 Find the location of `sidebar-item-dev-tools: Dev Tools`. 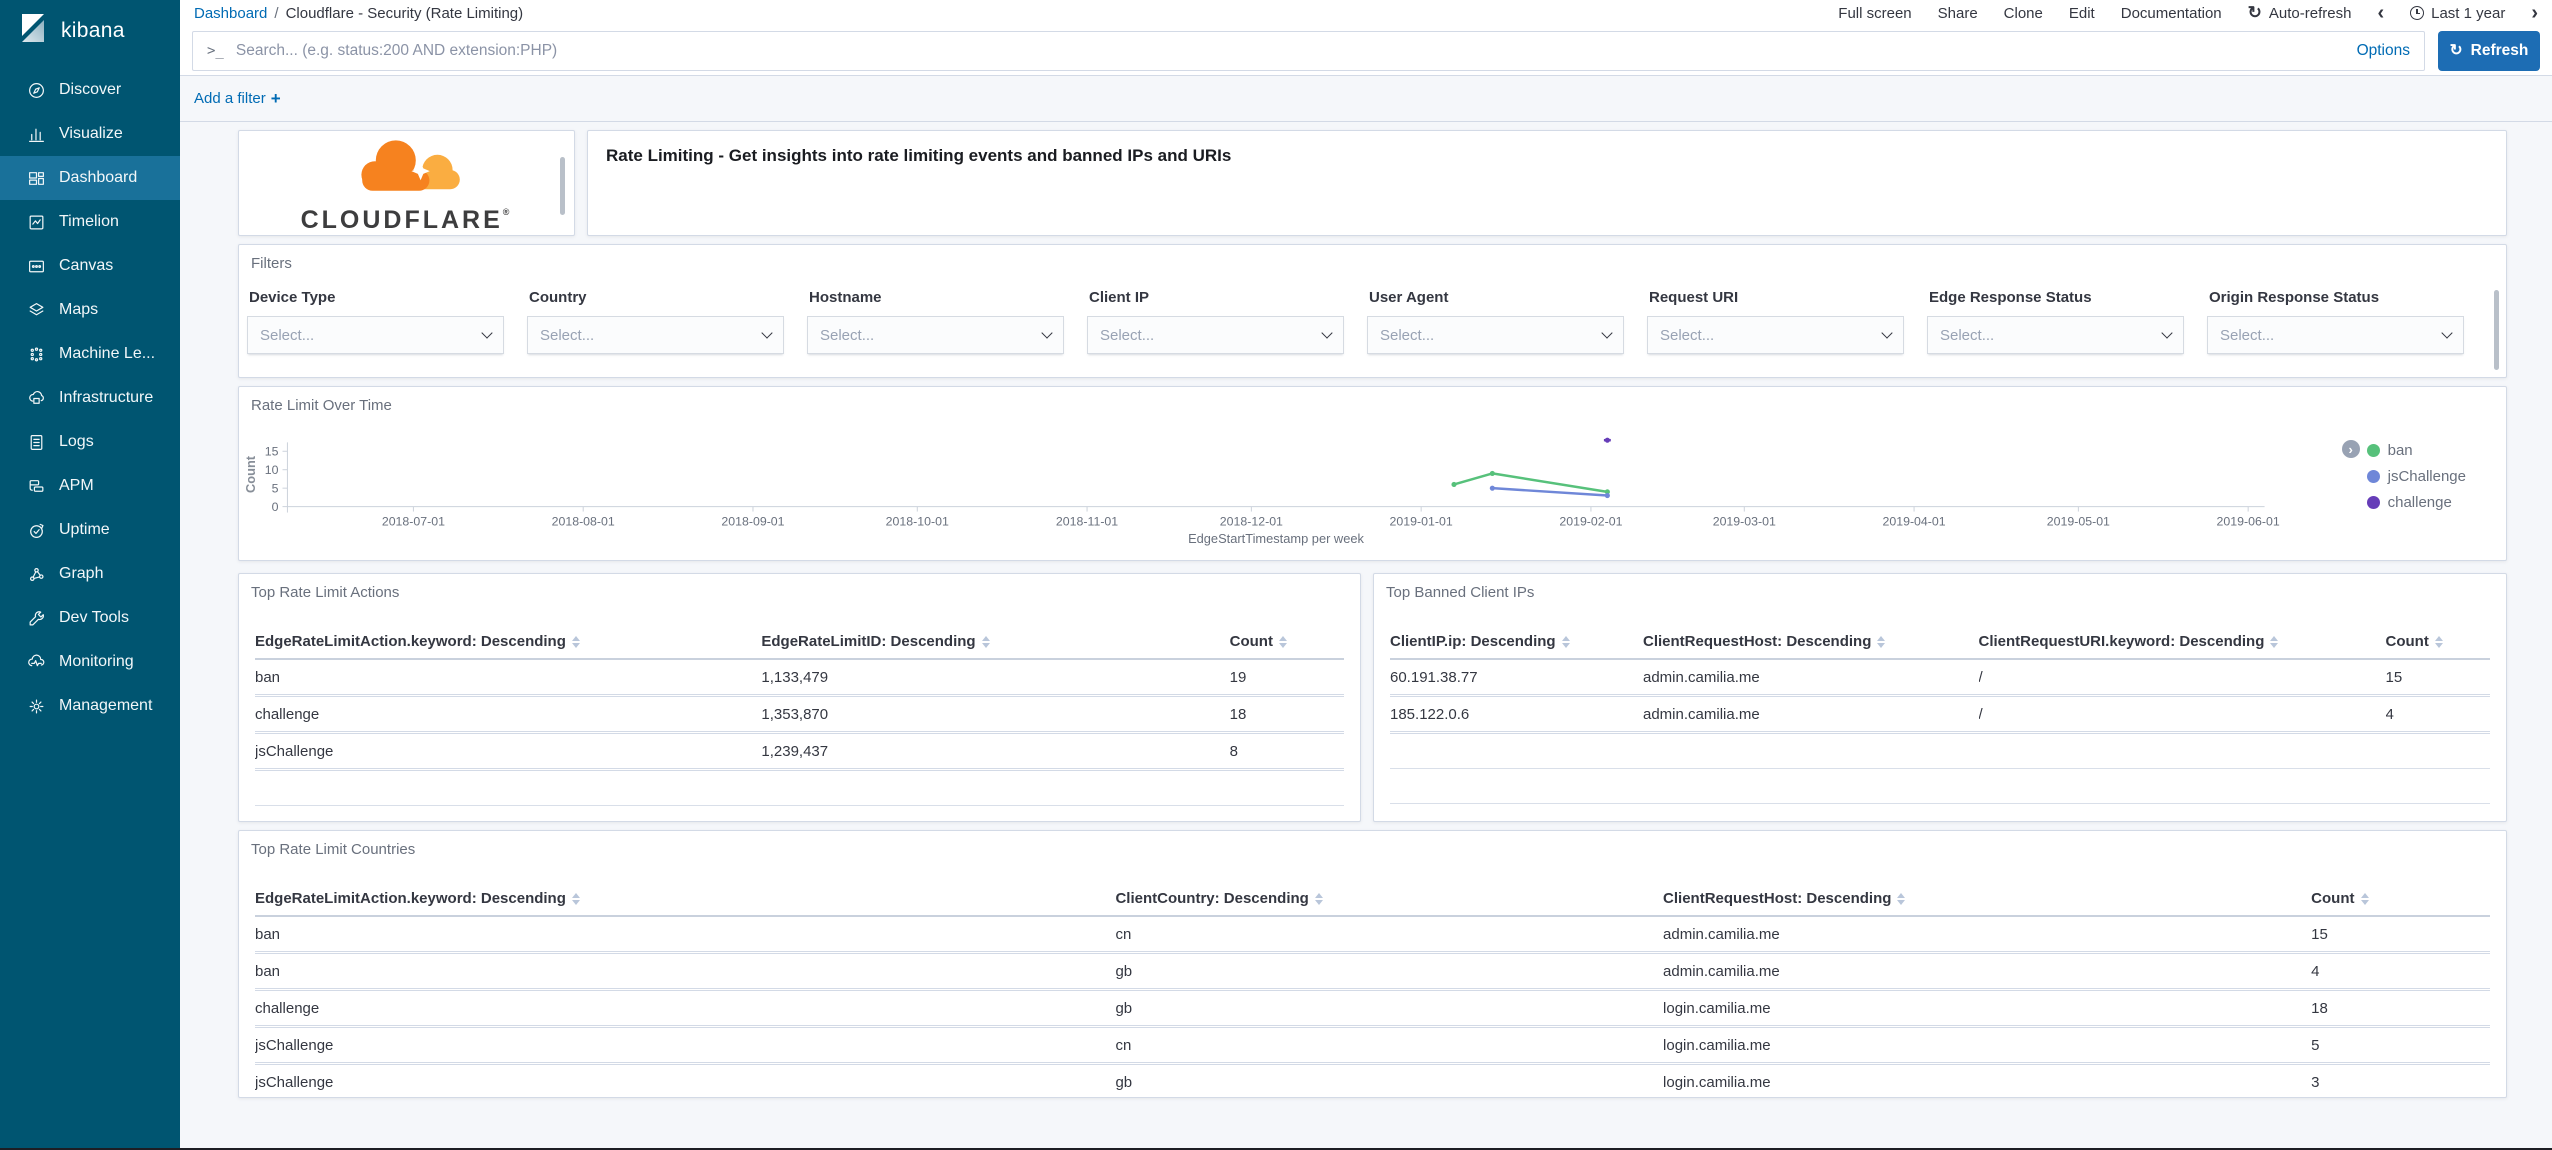

sidebar-item-dev-tools: Dev Tools is located at coordinates (90, 618).